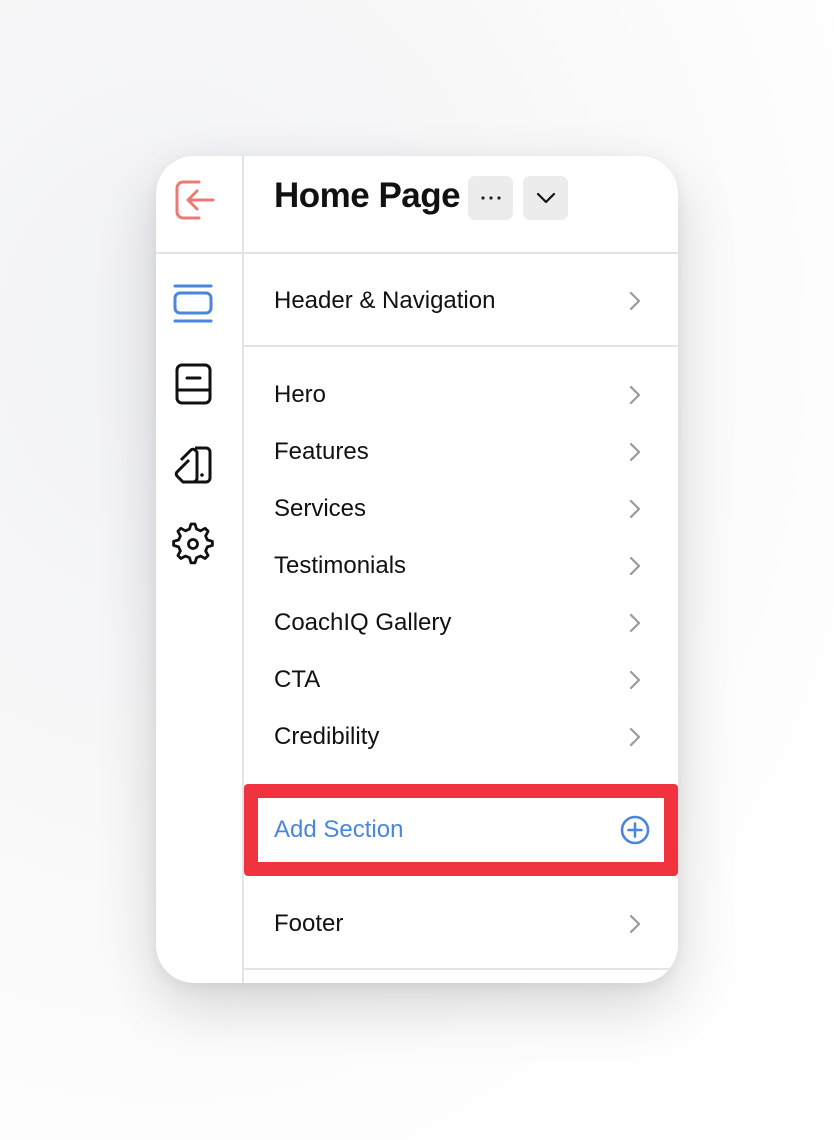  What do you see at coordinates (363, 622) in the screenshot?
I see `section-label: CoachIQ Gallery` at bounding box center [363, 622].